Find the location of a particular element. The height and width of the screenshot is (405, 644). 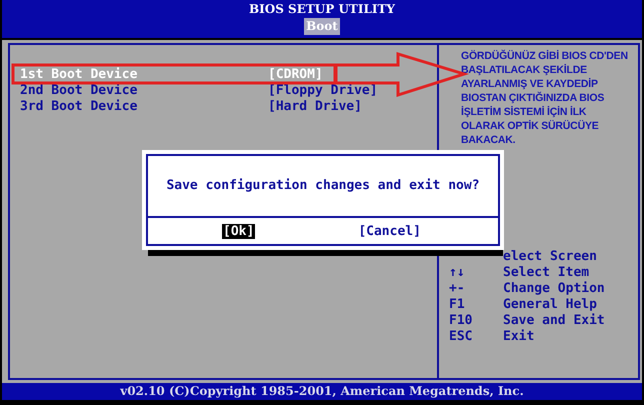

key-label: ESC is located at coordinates (460, 336).